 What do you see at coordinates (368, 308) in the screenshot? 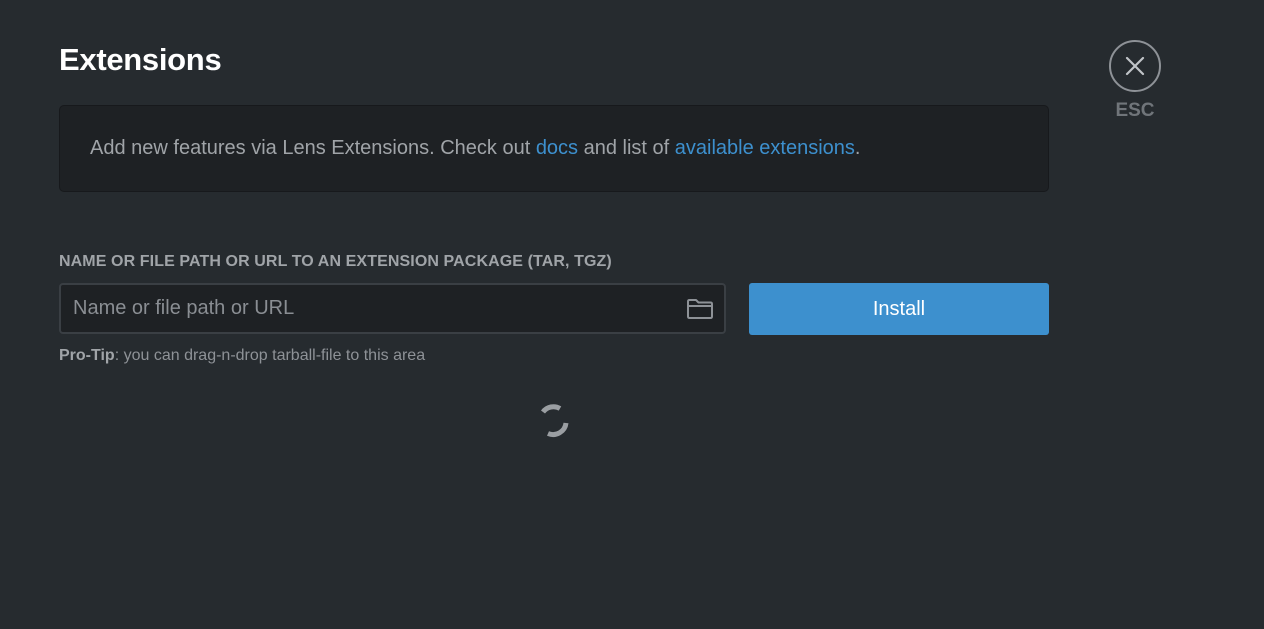
I see `extension-path-input` at bounding box center [368, 308].